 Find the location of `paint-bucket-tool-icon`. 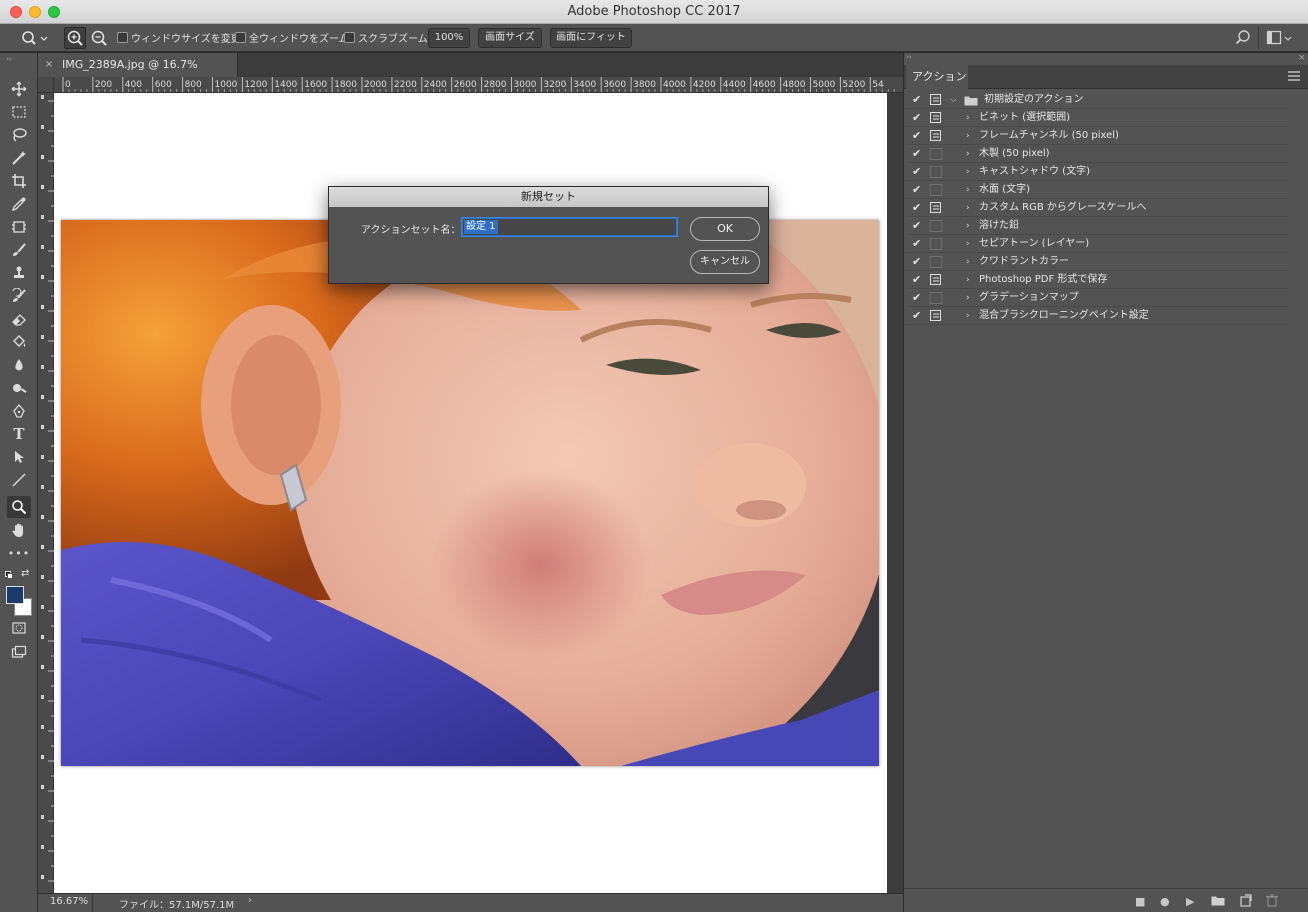

paint-bucket-tool-icon is located at coordinates (19, 342).